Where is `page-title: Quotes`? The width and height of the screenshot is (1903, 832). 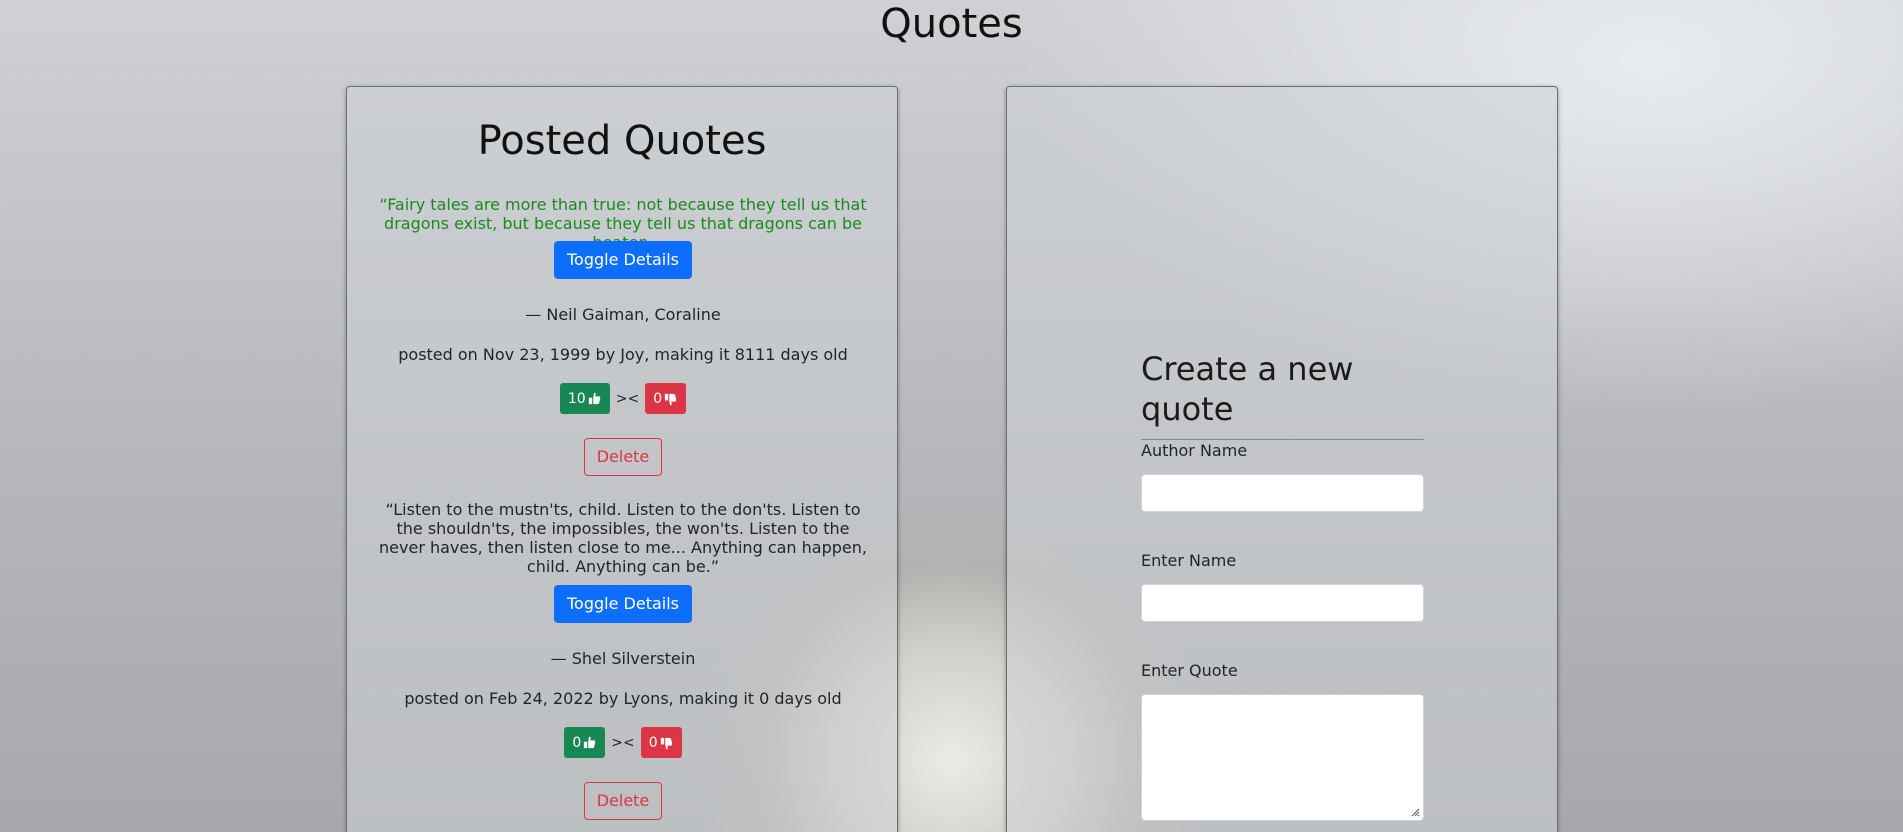
page-title: Quotes is located at coordinates (951, 24).